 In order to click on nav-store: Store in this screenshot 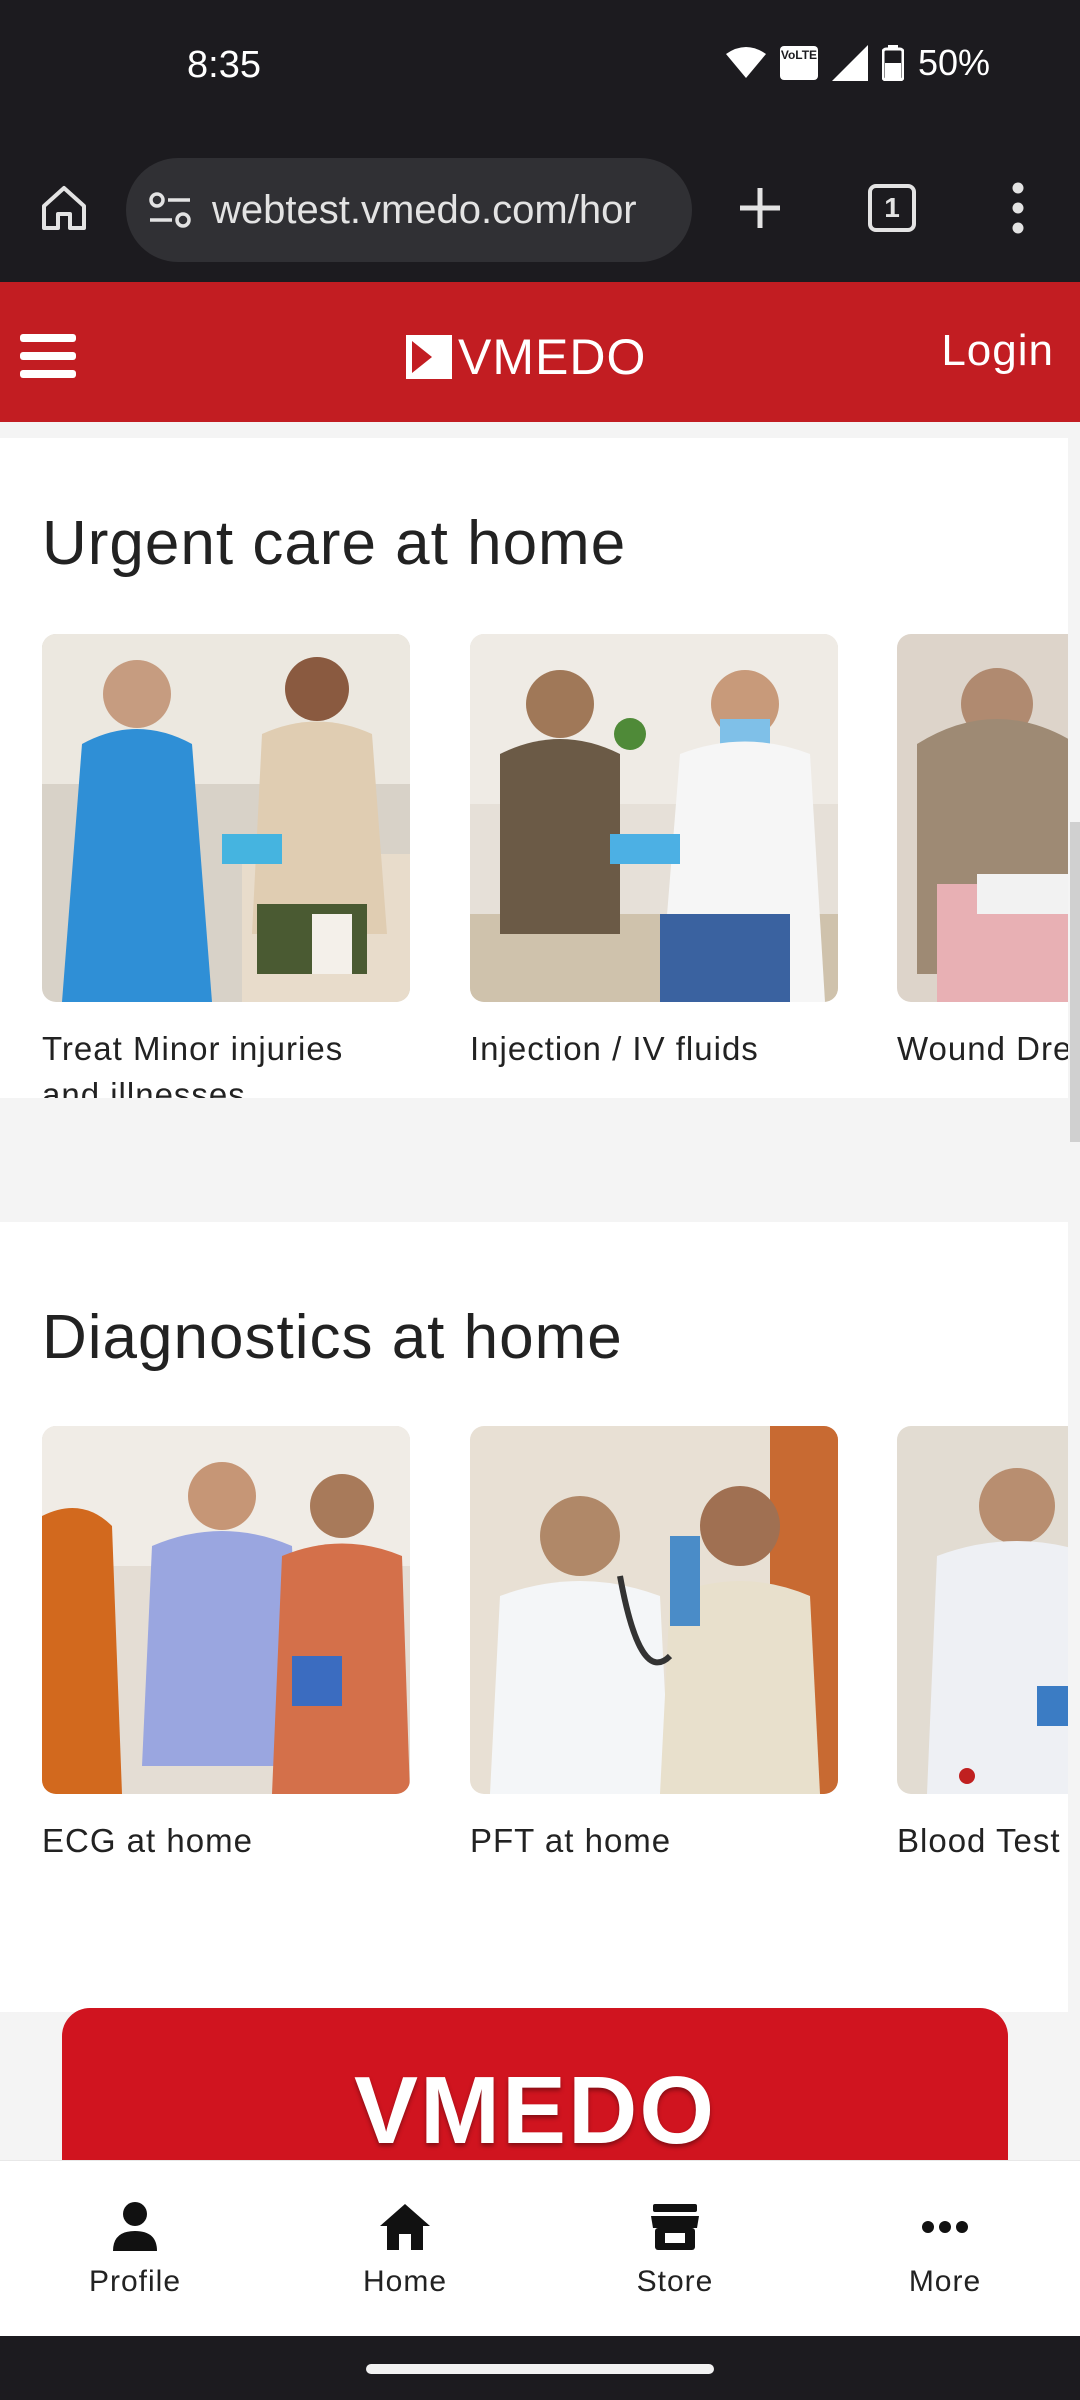, I will do `click(675, 2249)`.